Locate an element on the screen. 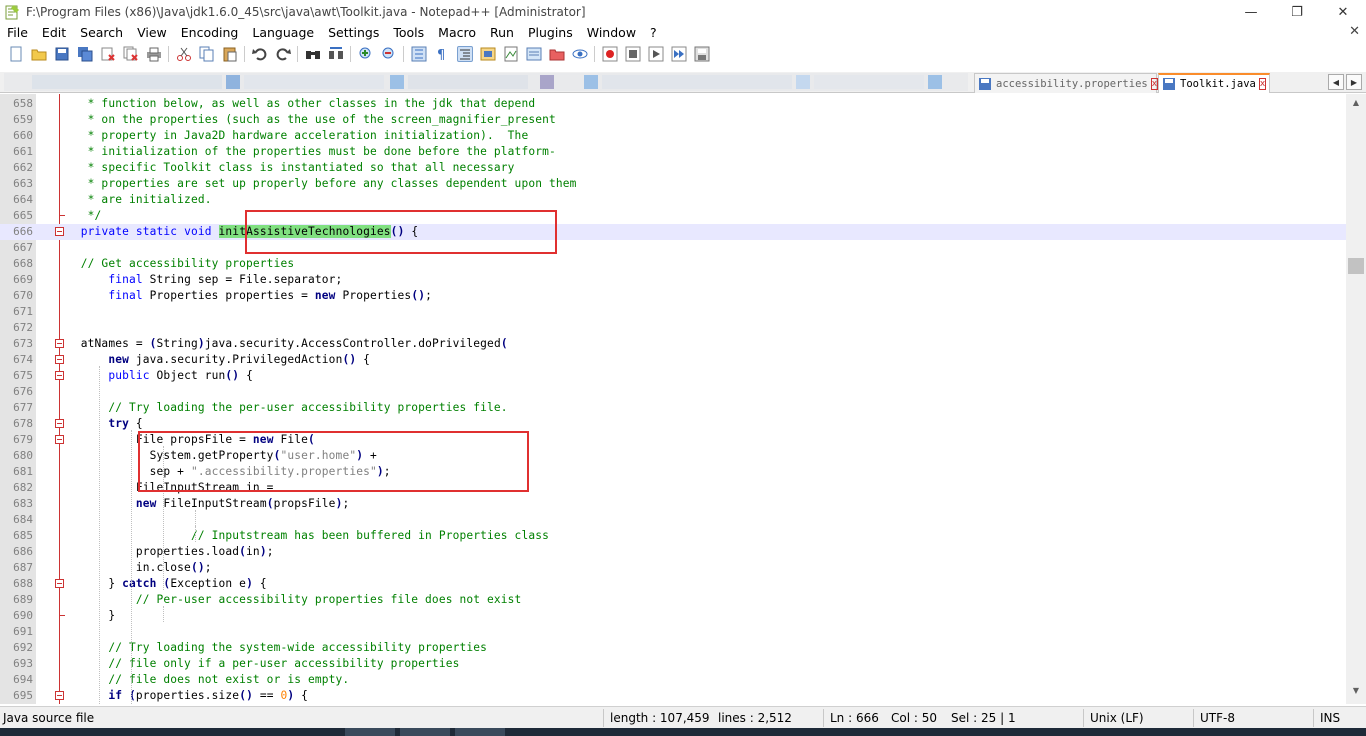  code-line: 667 is located at coordinates (673, 248).